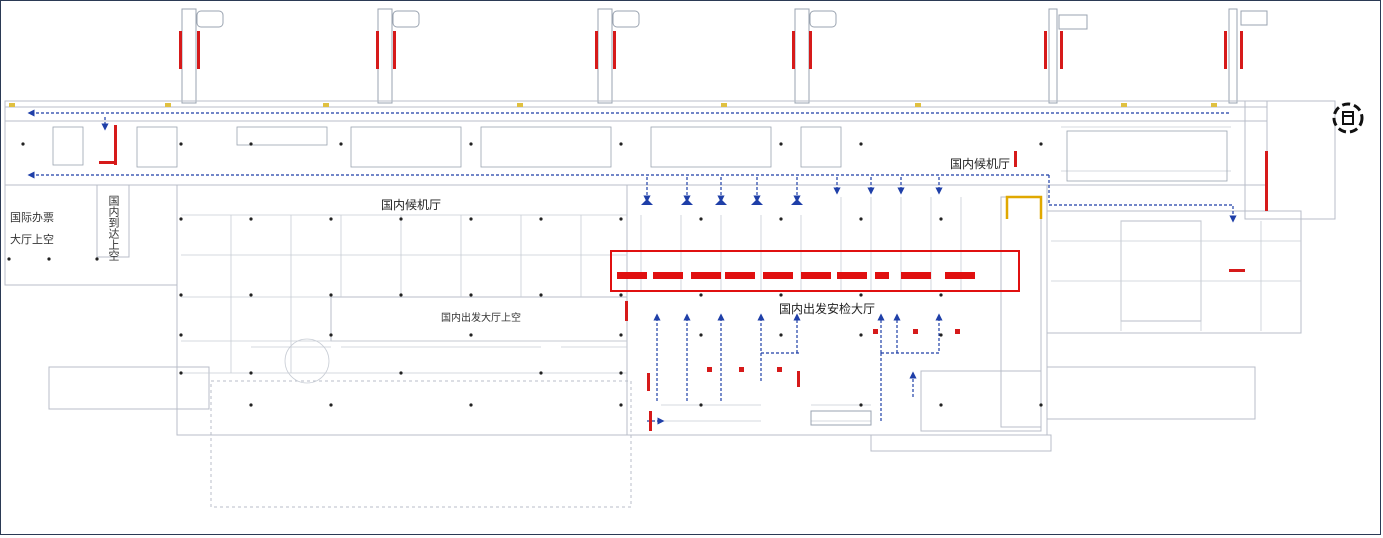 This screenshot has height=538, width=1383. Describe the element at coordinates (827, 309) in the screenshot. I see `domestic-security-hall-label: 国内出发安检大厅` at that location.